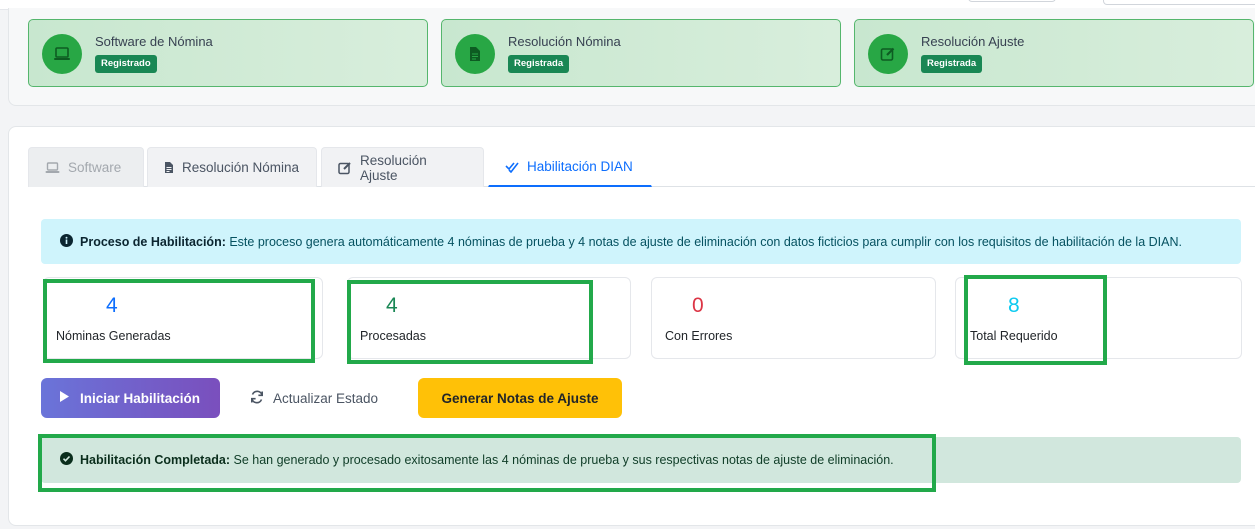 This screenshot has height=529, width=1255. Describe the element at coordinates (113, 336) in the screenshot. I see `stat-label: Nóminas Generadas` at that location.